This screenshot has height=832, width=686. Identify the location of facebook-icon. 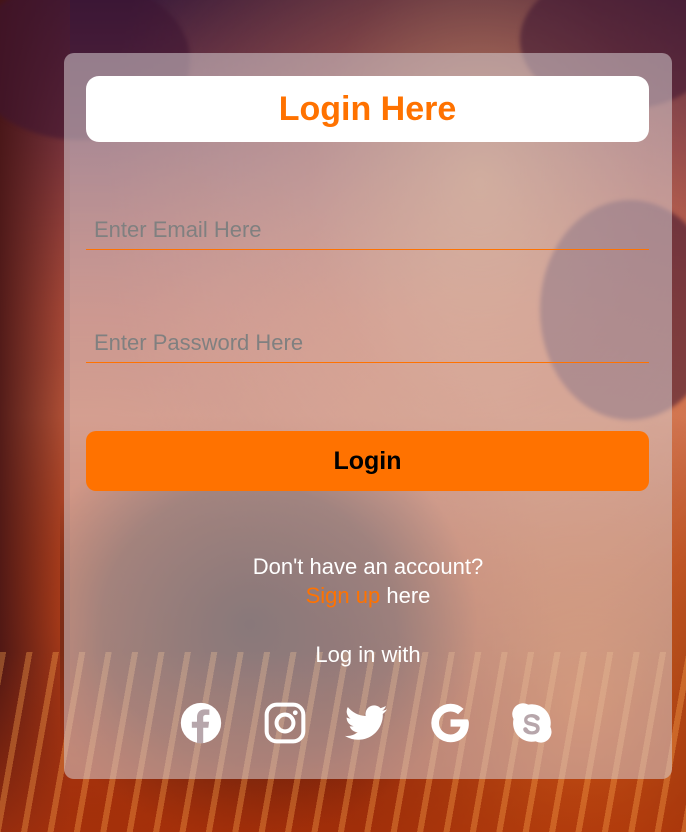
(201, 723).